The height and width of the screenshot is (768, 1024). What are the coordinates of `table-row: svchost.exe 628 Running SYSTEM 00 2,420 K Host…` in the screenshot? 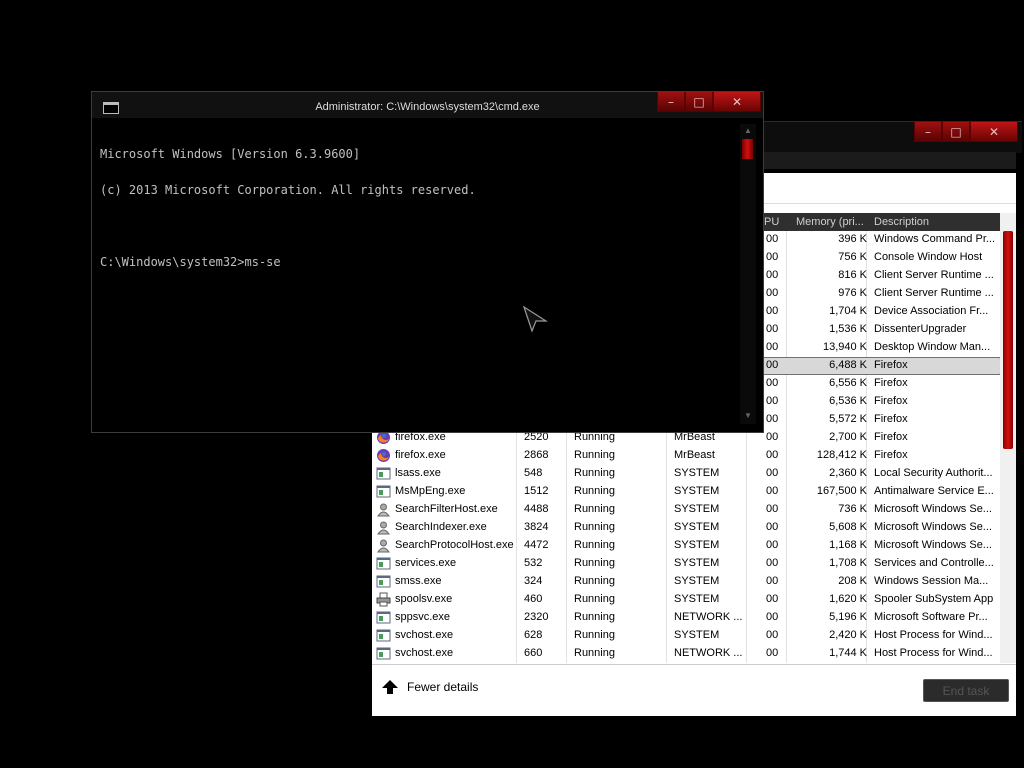 It's located at (686, 636).